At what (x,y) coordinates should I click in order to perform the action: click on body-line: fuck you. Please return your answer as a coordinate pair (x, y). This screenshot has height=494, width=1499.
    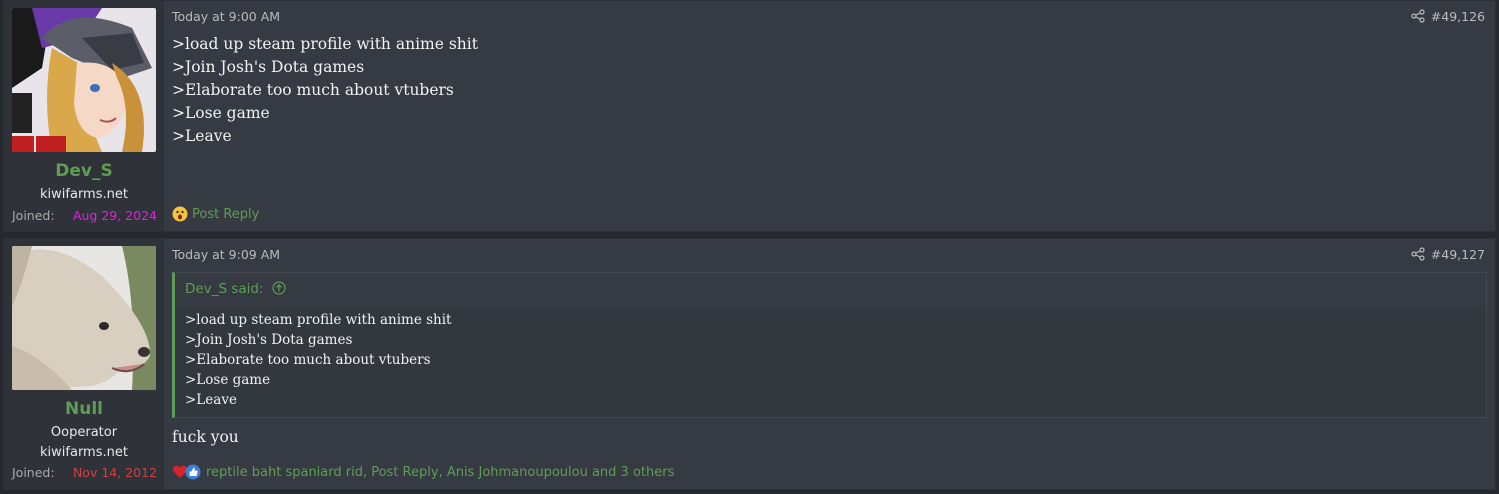
    Looking at the image, I should click on (205, 437).